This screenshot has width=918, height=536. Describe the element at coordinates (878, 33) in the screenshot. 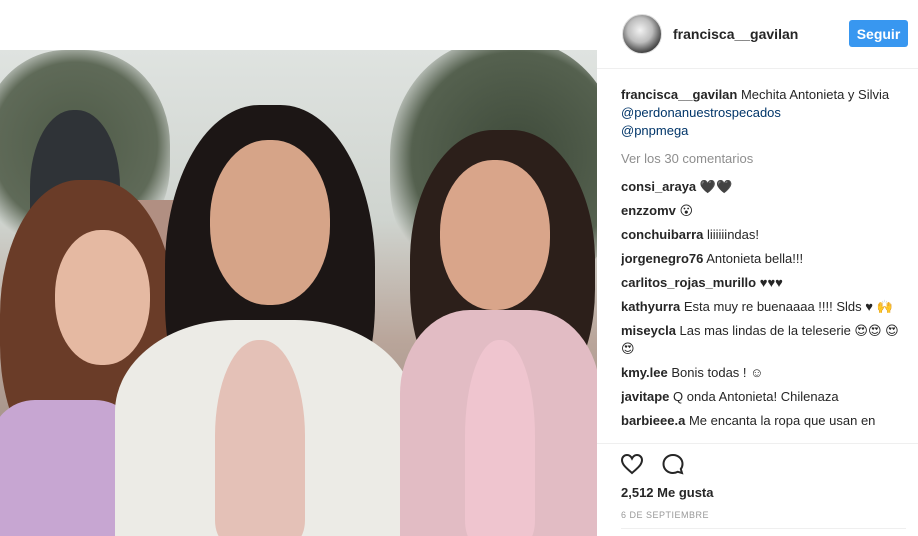

I see `follow-button: Seguir` at that location.